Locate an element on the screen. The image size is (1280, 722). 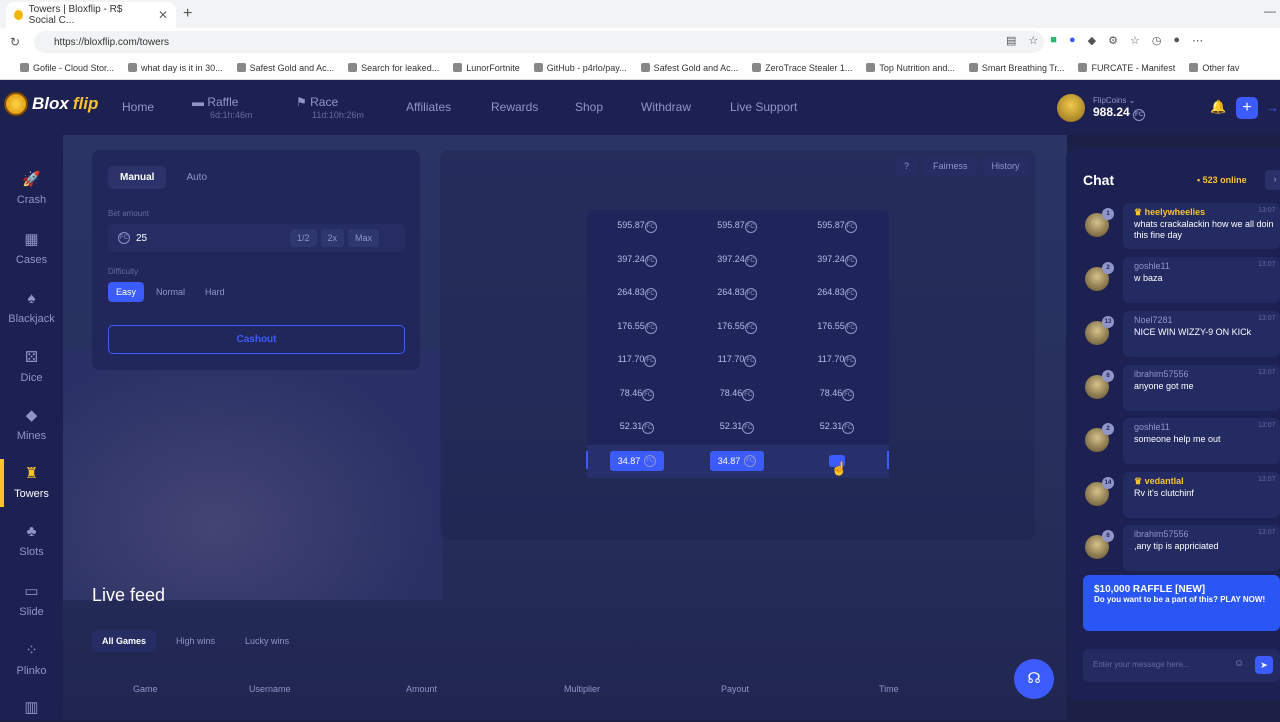
nav-rewards: Rewards is located at coordinates (514, 107).